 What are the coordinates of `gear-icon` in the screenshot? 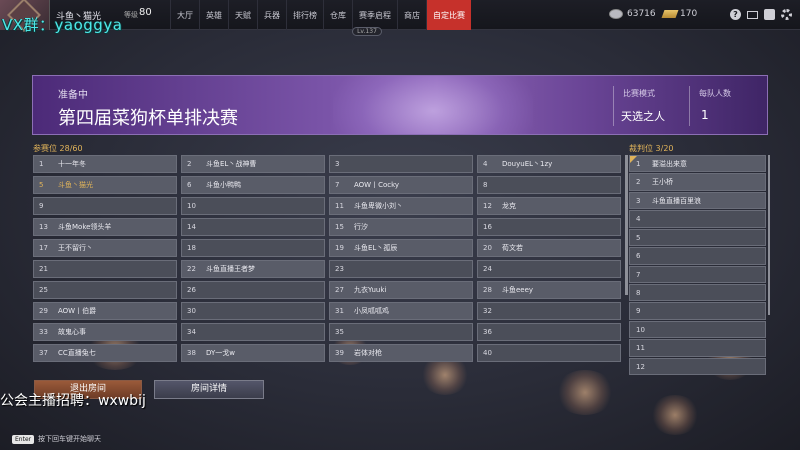 It's located at (786, 14).